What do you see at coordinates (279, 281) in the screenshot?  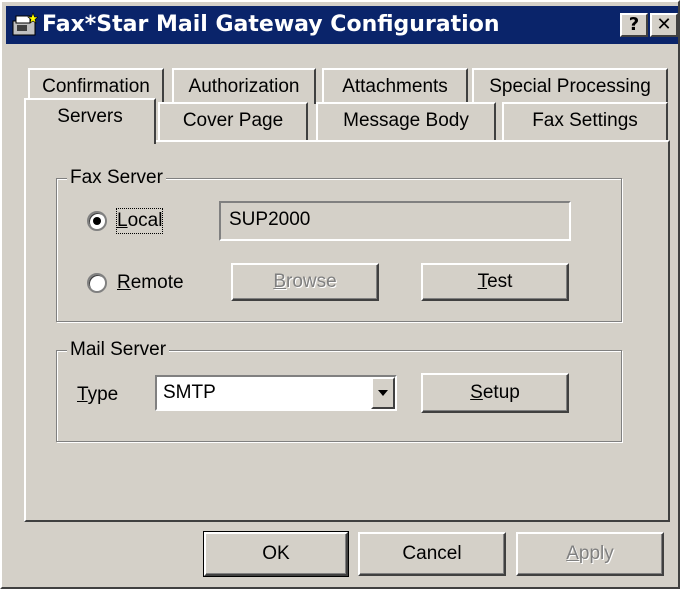 I see `browse-accel: B` at bounding box center [279, 281].